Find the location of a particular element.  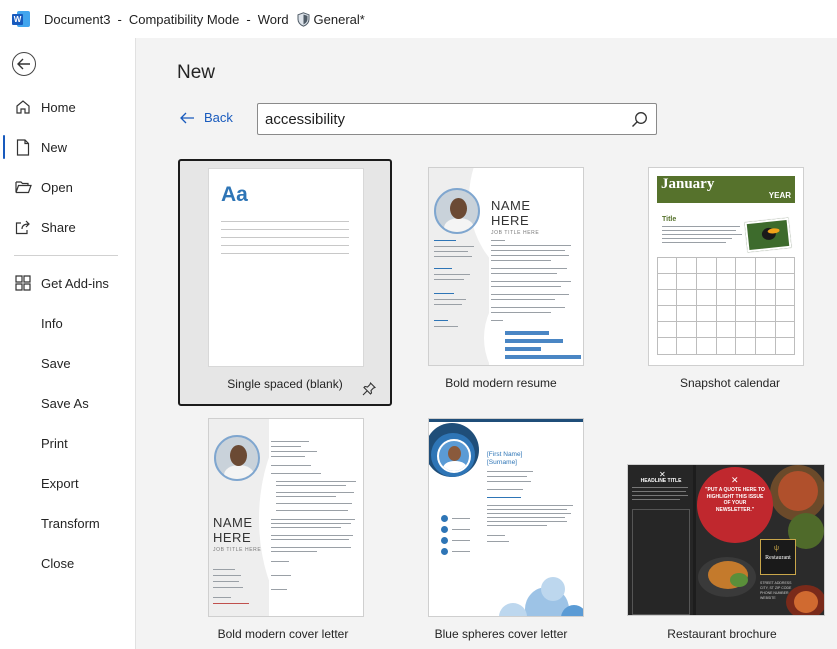

sidebar-item-print: Print is located at coordinates (68, 443).